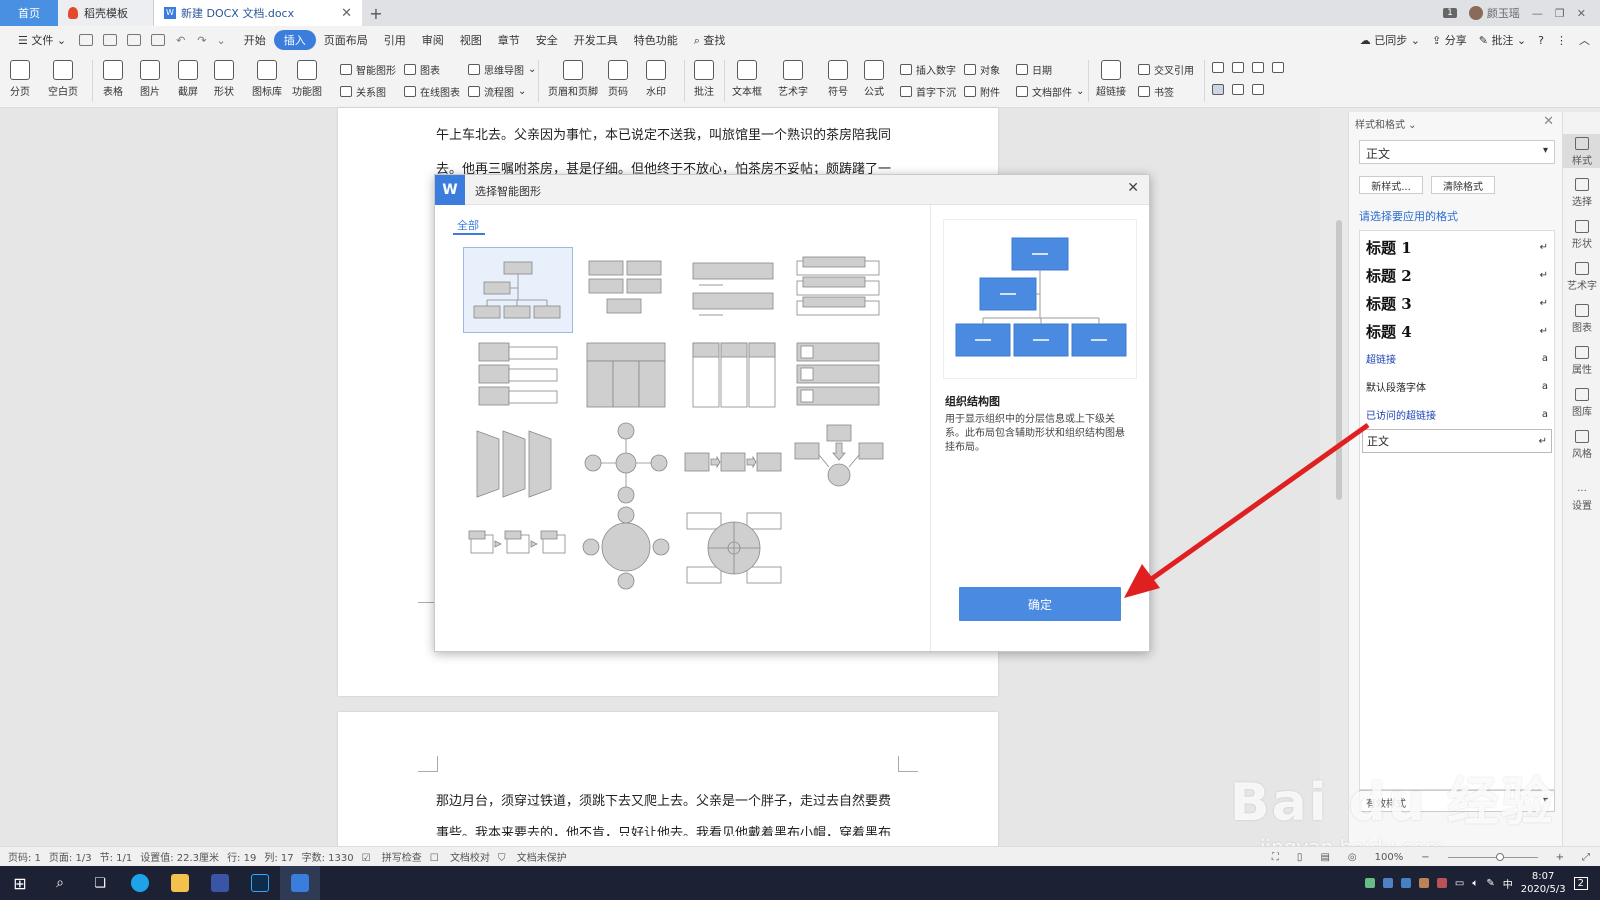 This screenshot has width=1600, height=900. Describe the element at coordinates (260, 883) in the screenshot. I see `taskbar-photoshop` at that location.